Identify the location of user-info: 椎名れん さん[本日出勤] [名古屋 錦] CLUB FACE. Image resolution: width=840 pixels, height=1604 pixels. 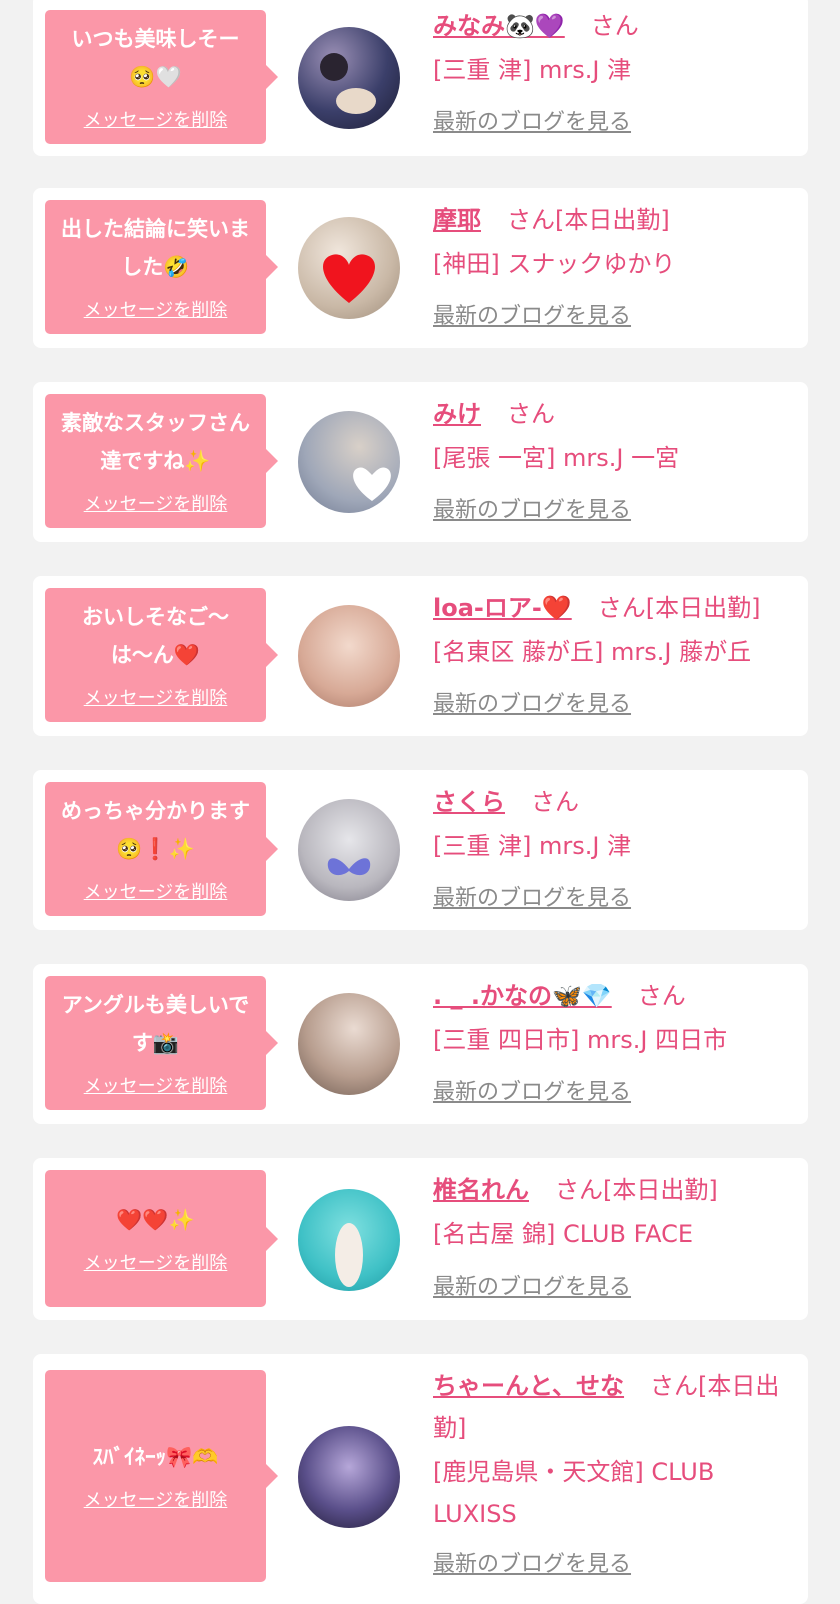
(615, 1212).